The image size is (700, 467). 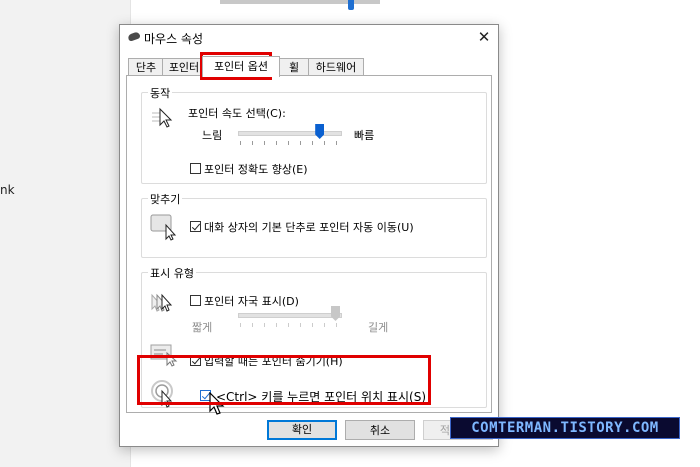 What do you see at coordinates (484, 37) in the screenshot?
I see `close-icon: ✕` at bounding box center [484, 37].